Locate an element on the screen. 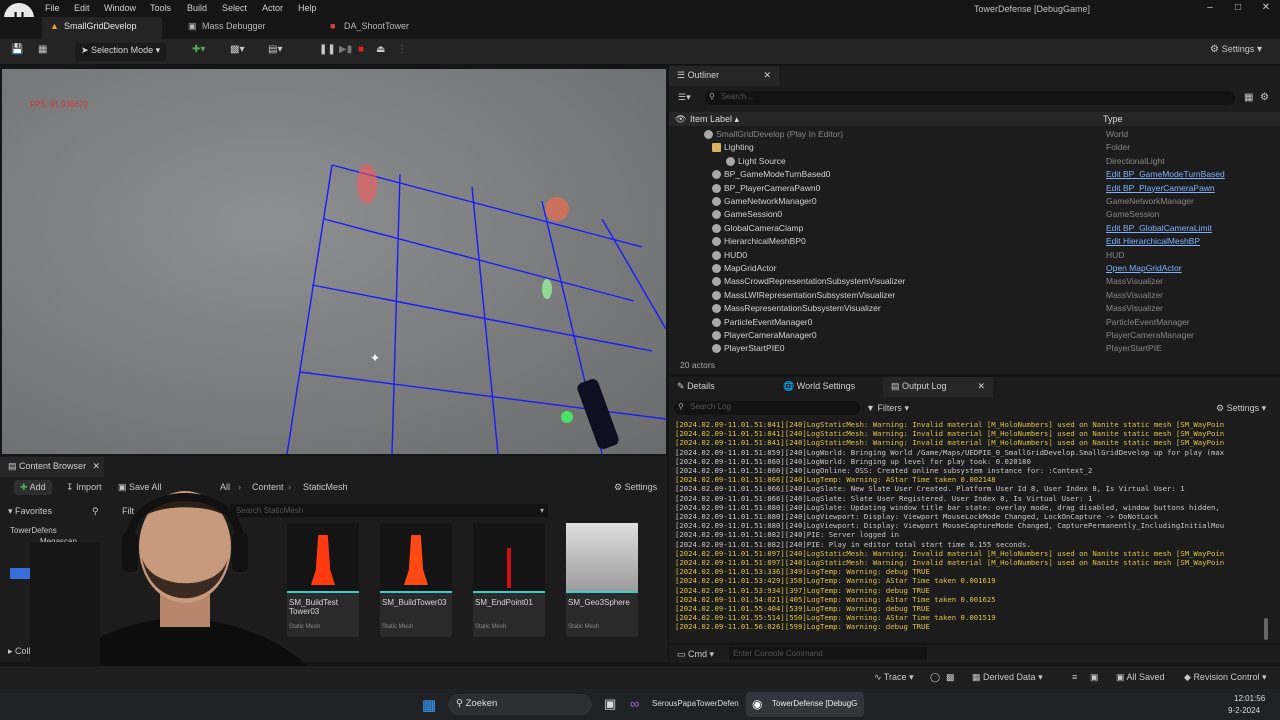  taskbar-app-ue: ◉ TowerDefense [DebugG is located at coordinates (805, 704).